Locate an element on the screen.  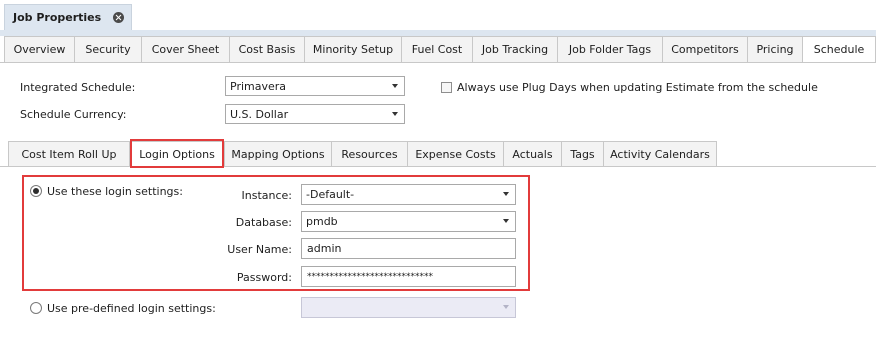
tab-cost-basis: Cost Basis is located at coordinates (266, 49).